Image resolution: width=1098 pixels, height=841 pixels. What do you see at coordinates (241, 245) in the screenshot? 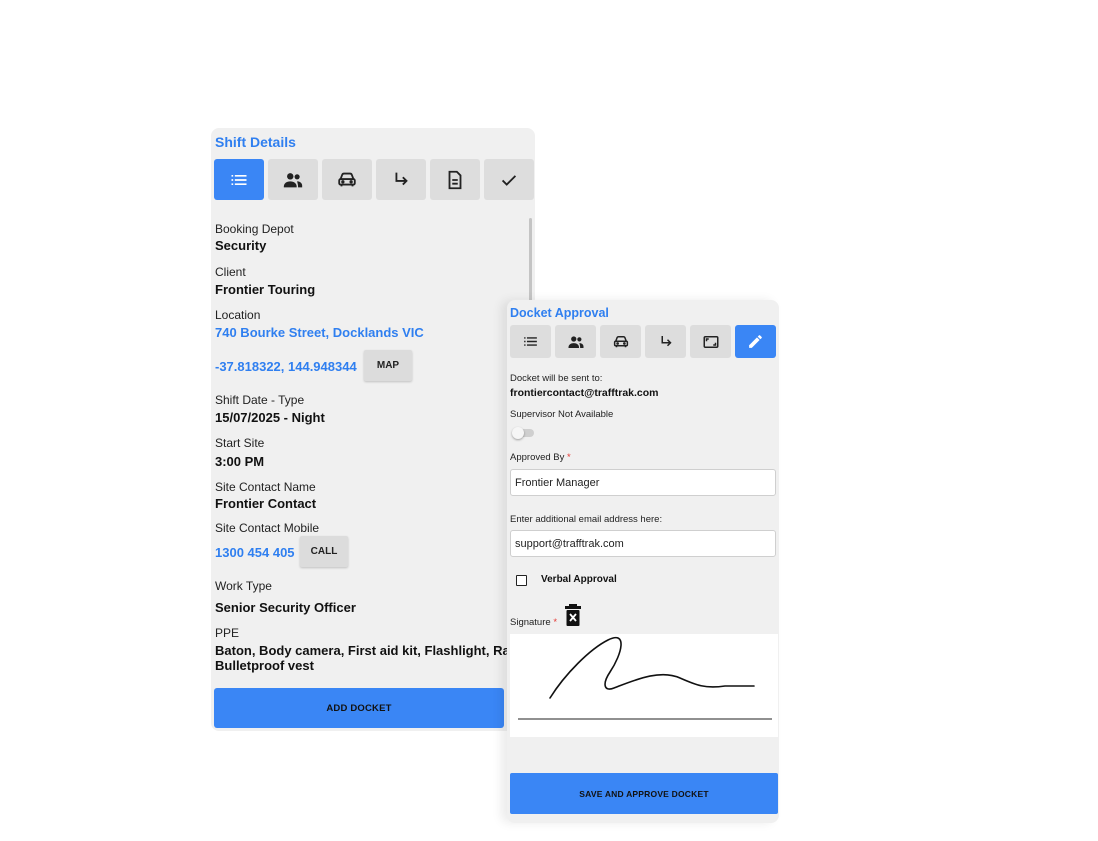
I see `booking-depot-value: Security` at bounding box center [241, 245].